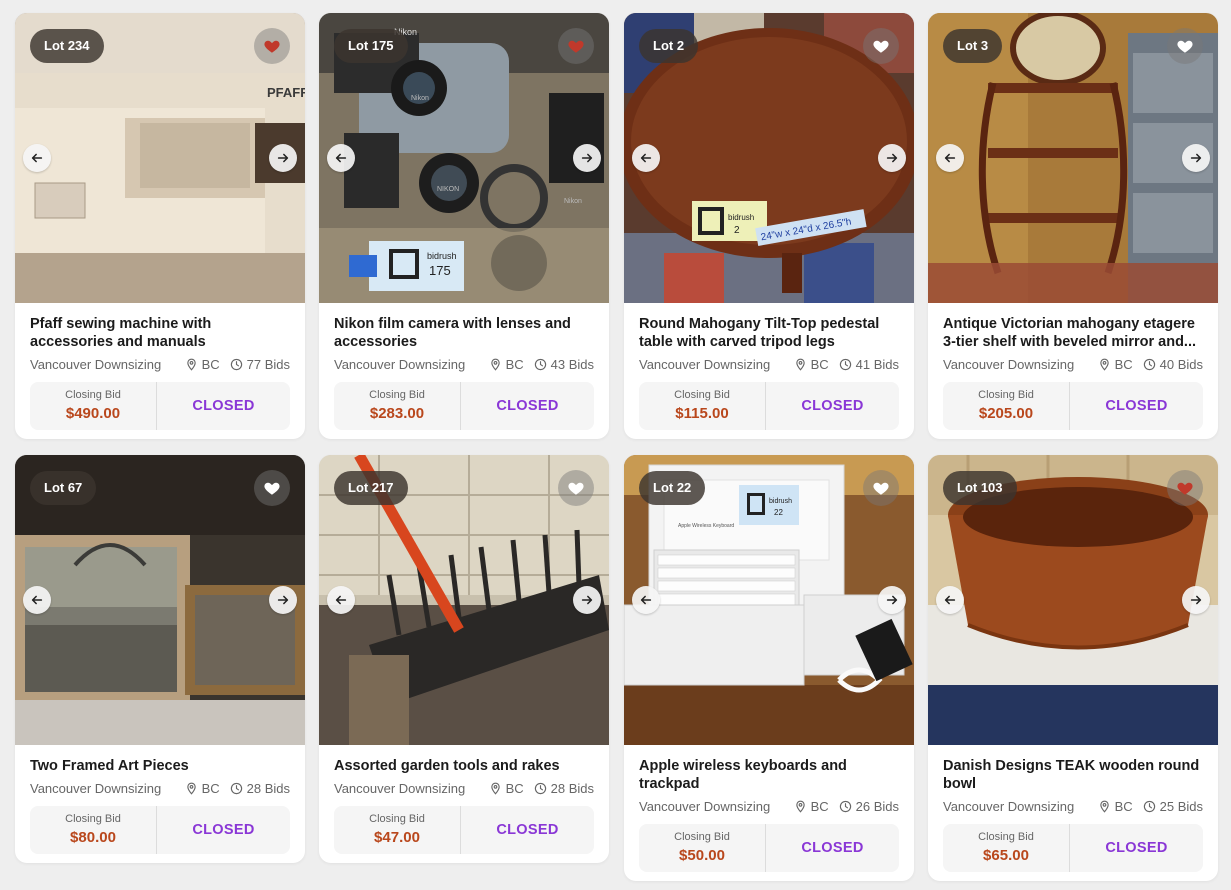 The height and width of the screenshot is (890, 1231). Describe the element at coordinates (1006, 413) in the screenshot. I see `closing-bid-value: $205.00` at that location.